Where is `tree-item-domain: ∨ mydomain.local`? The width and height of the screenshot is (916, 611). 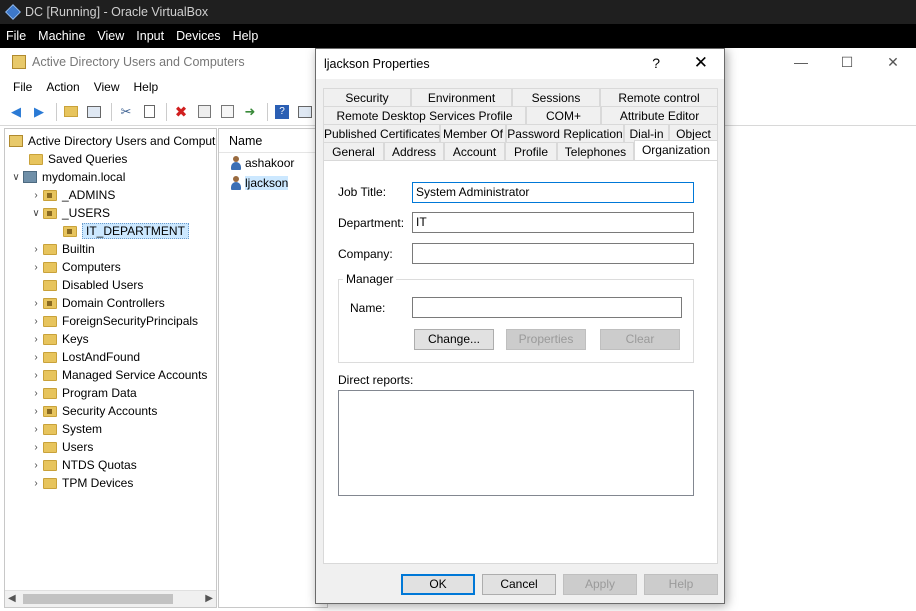
tree-item-domain: ∨ mydomain.local is located at coordinates (67, 177).